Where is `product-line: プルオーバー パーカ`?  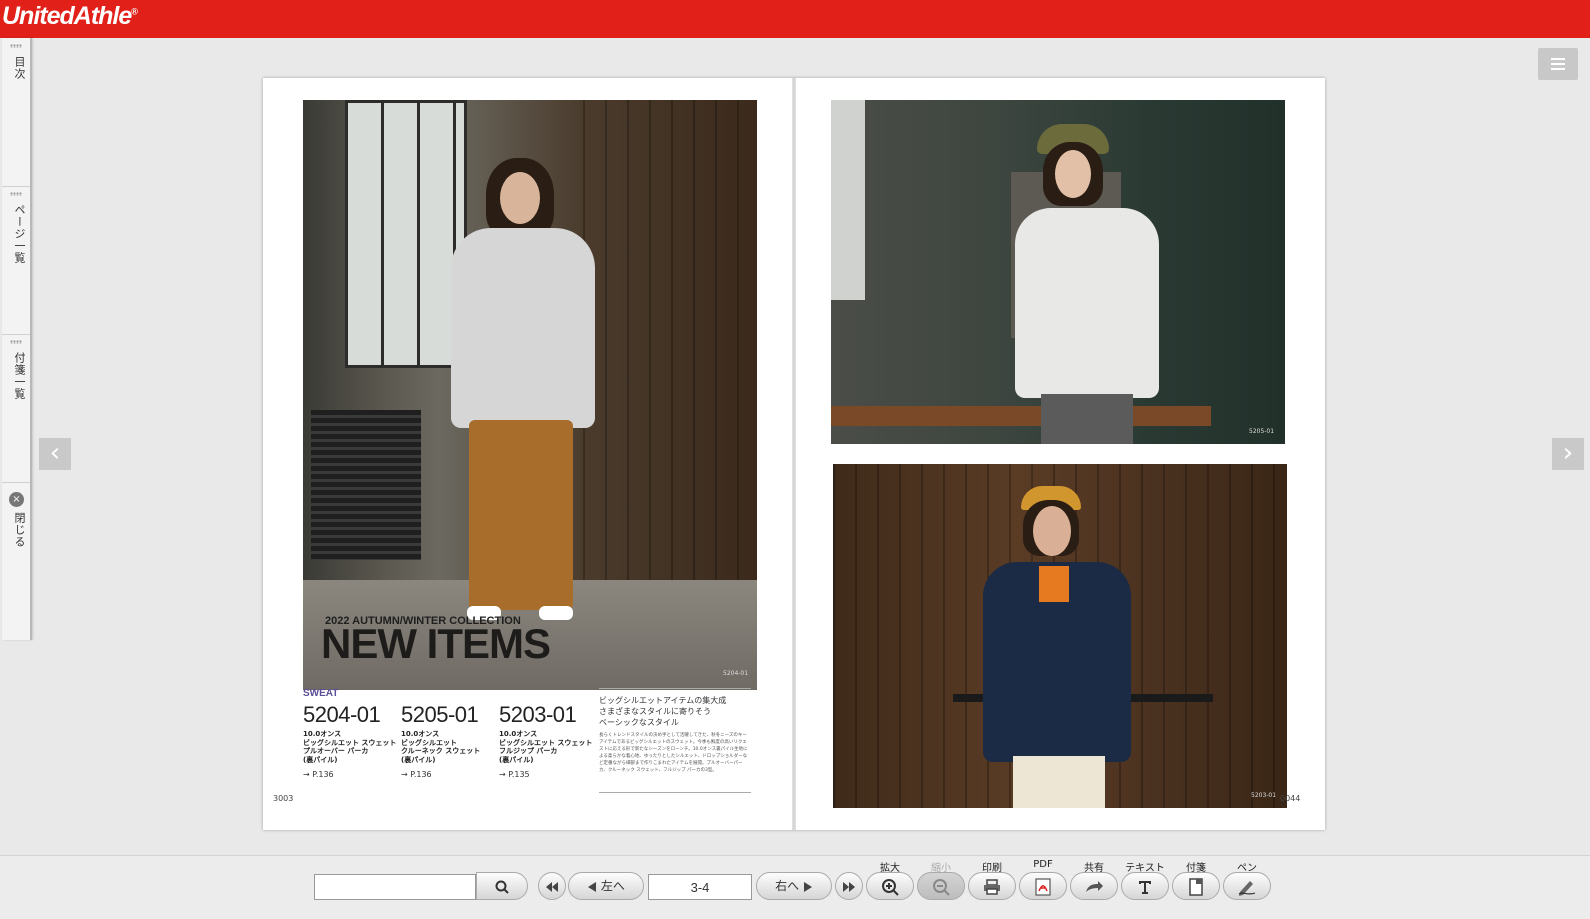 product-line: プルオーバー パーカ is located at coordinates (336, 751).